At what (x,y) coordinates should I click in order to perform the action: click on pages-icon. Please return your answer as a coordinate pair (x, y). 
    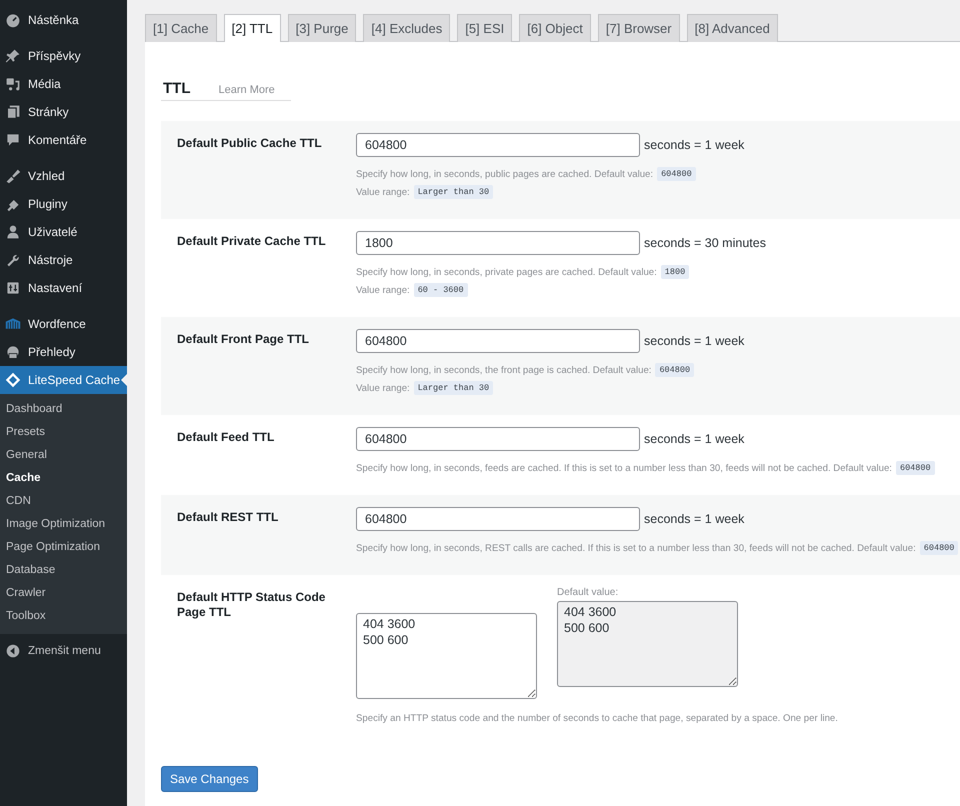
    Looking at the image, I should click on (13, 112).